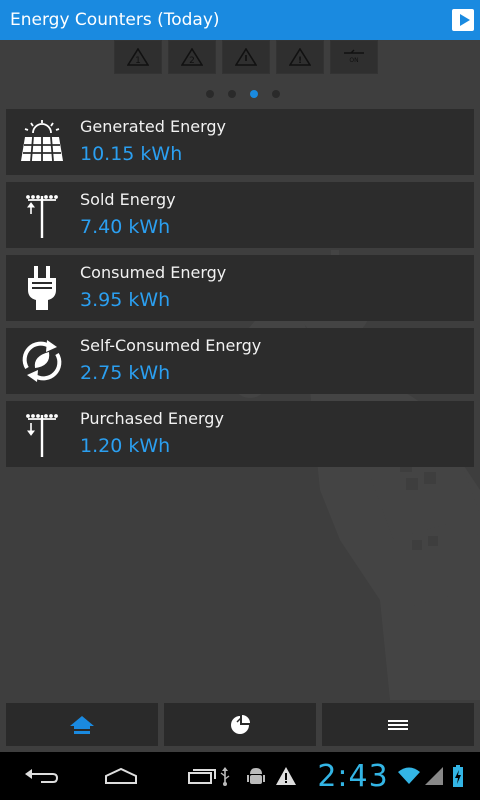 The image size is (480, 800). Describe the element at coordinates (243, 94) in the screenshot. I see `page-indicator` at that location.